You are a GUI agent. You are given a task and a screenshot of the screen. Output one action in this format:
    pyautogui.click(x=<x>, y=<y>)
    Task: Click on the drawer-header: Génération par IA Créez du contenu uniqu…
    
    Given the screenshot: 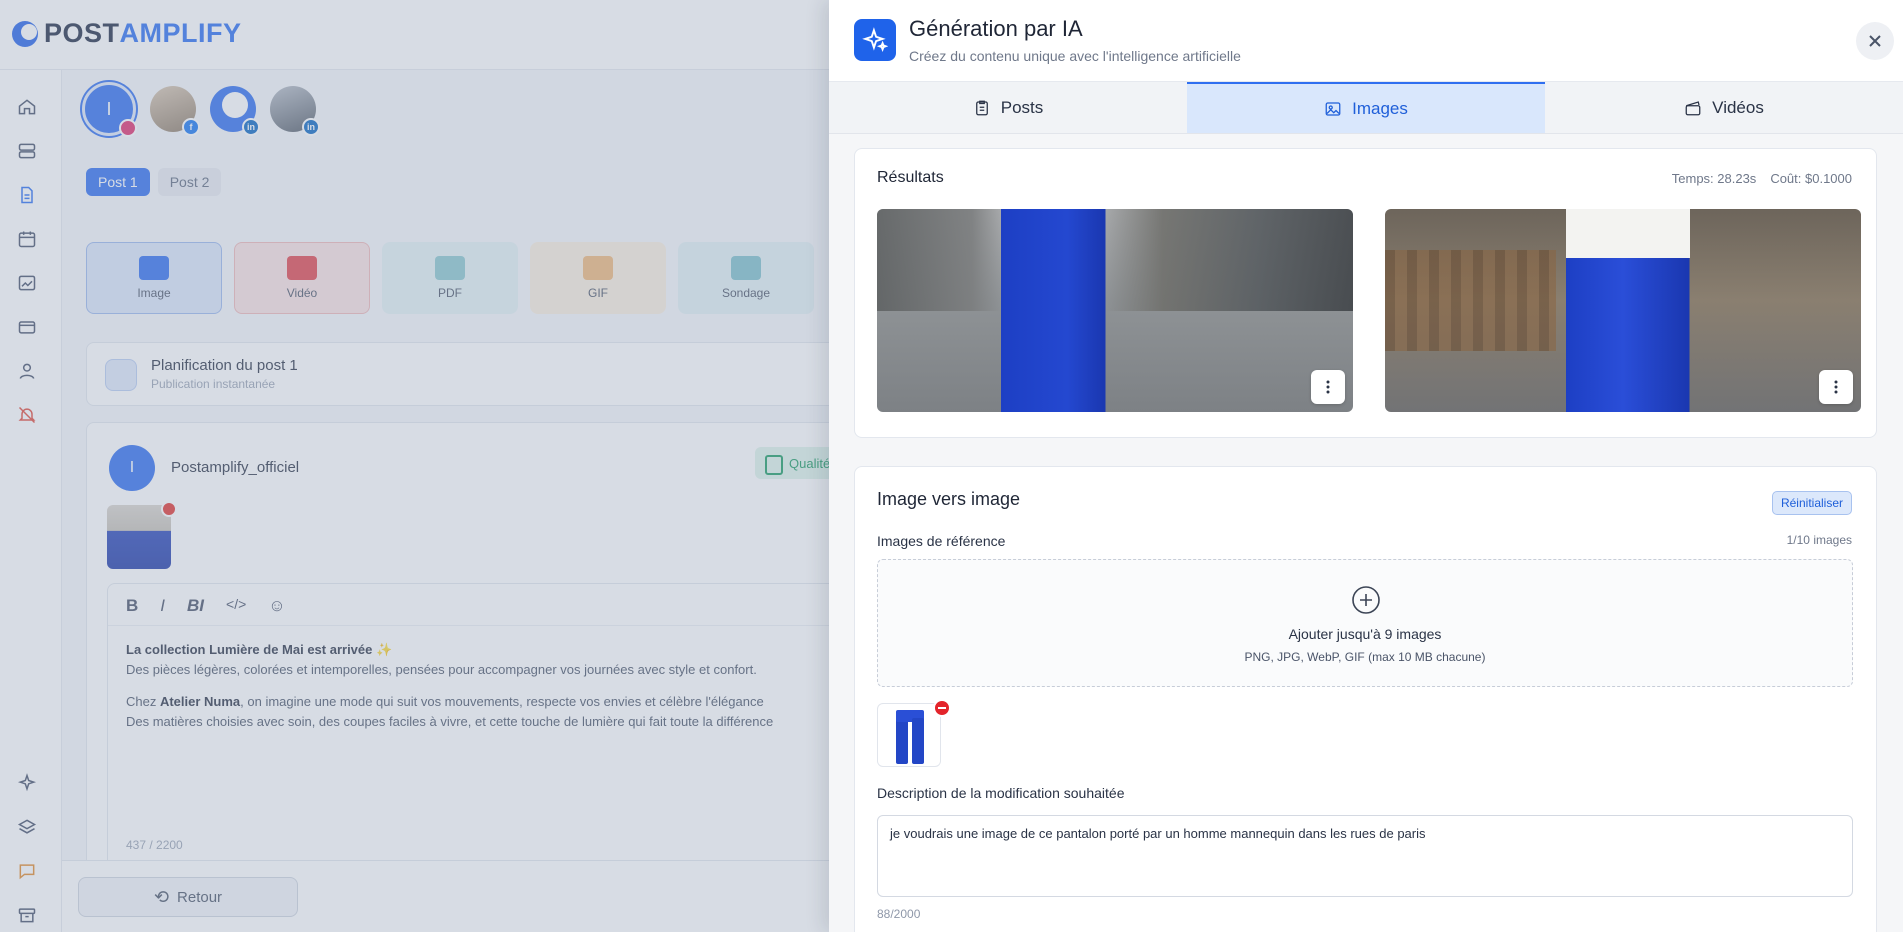 What is the action you would take?
    pyautogui.click(x=1366, y=41)
    